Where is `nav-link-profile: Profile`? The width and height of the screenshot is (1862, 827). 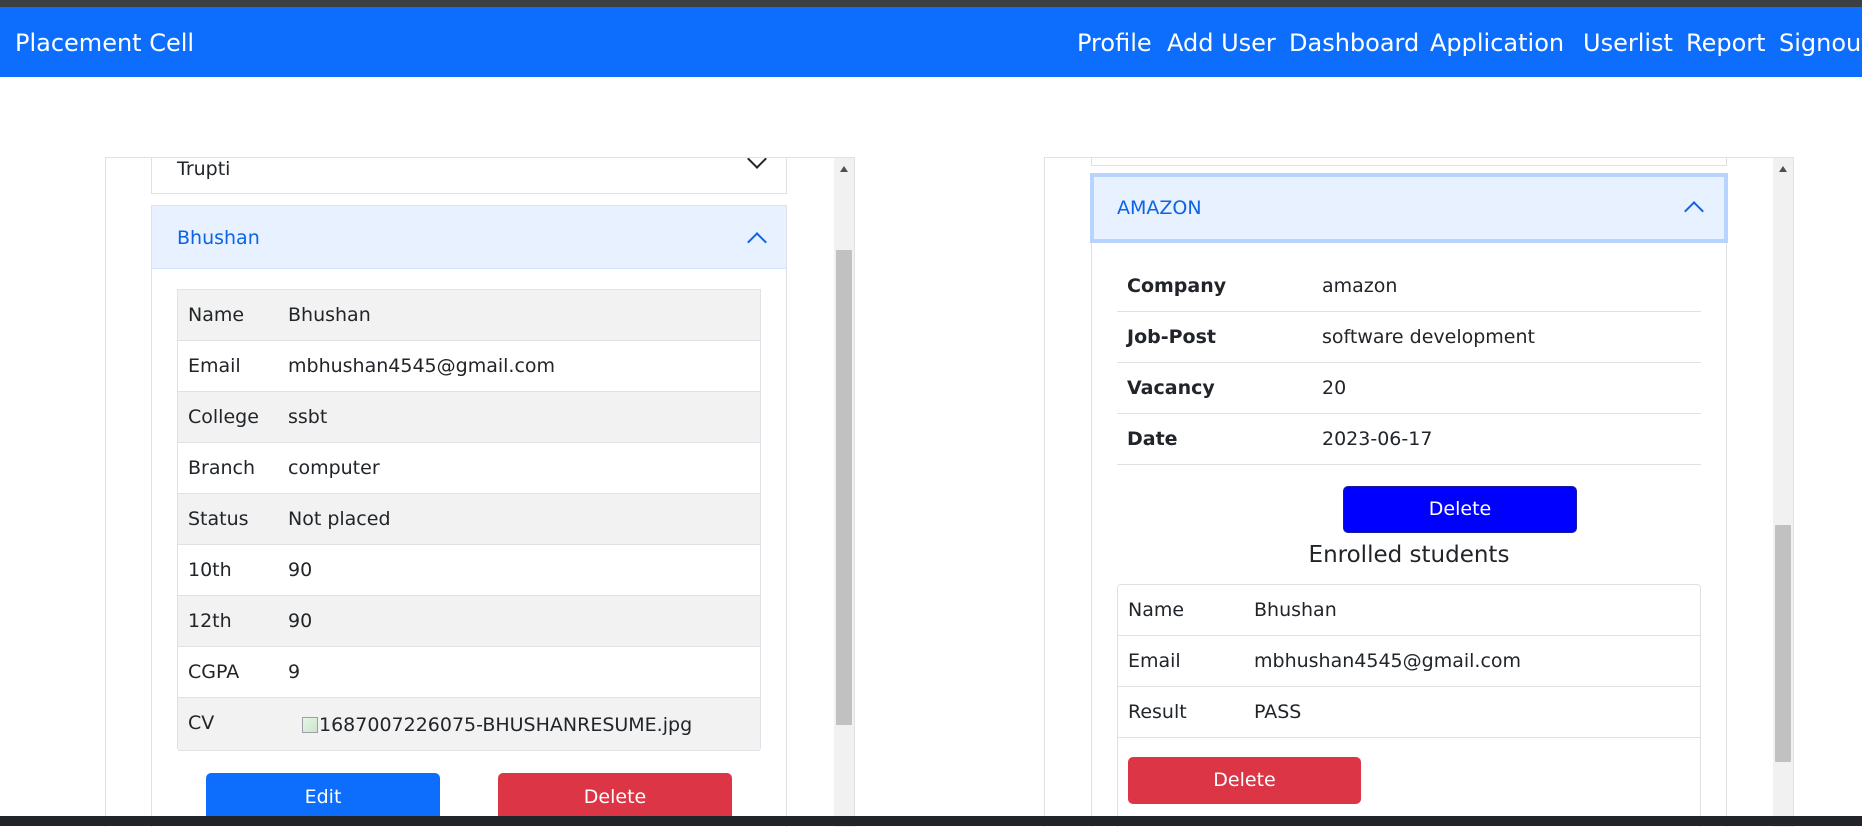 nav-link-profile: Profile is located at coordinates (1114, 43).